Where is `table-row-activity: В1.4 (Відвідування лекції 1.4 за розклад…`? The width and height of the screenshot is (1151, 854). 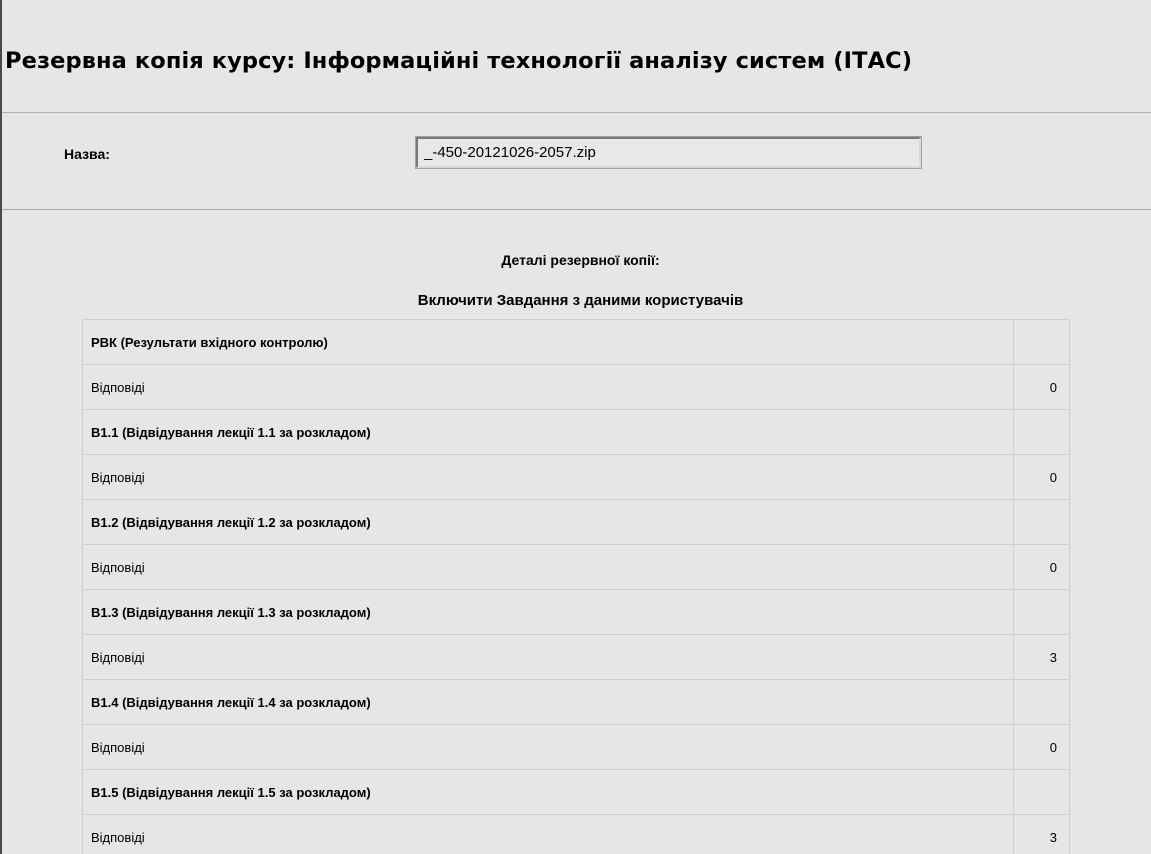
table-row-activity: В1.4 (Відвідування лекції 1.4 за розклад… is located at coordinates (576, 702).